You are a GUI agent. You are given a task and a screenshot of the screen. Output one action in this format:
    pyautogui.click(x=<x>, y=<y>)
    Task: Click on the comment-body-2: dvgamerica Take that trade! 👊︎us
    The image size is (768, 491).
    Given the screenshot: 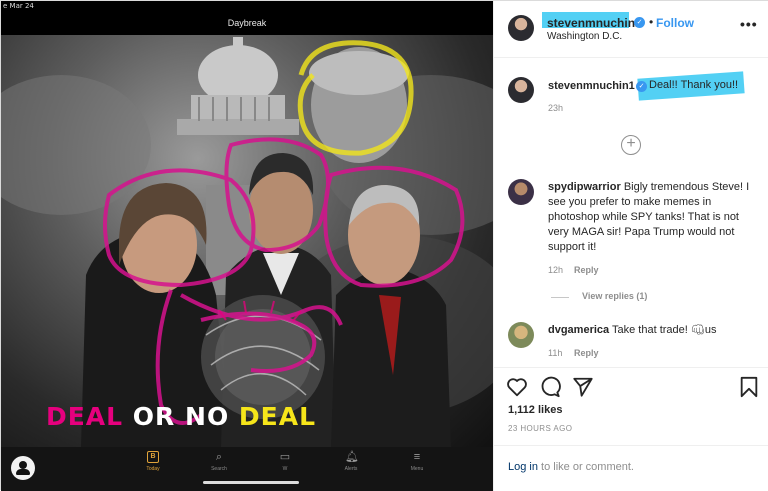 What is the action you would take?
    pyautogui.click(x=653, y=330)
    